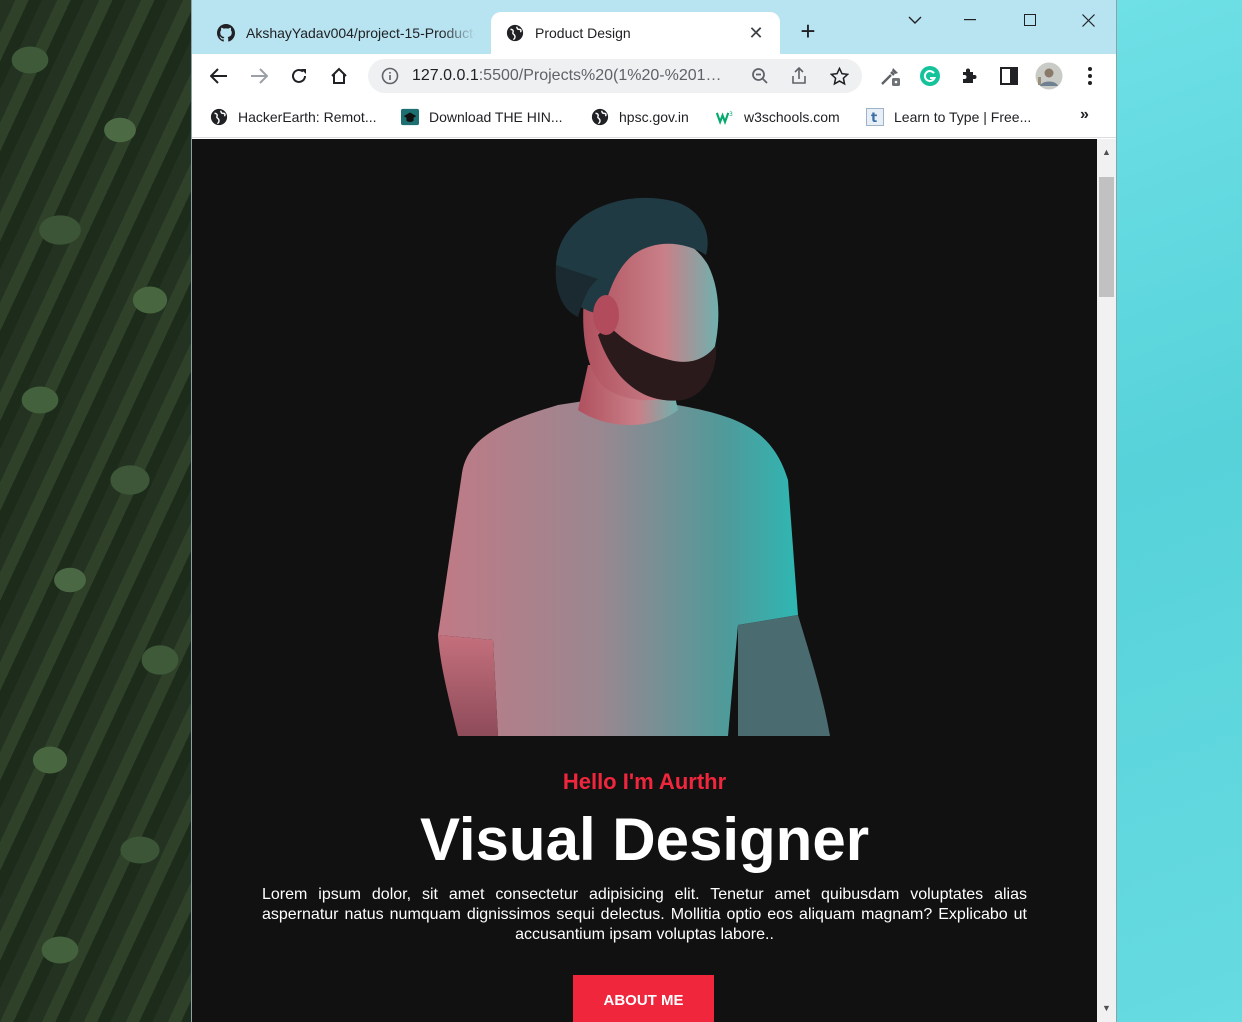 This screenshot has height=1022, width=1242. What do you see at coordinates (1009, 76) in the screenshot?
I see `side-panel-icon` at bounding box center [1009, 76].